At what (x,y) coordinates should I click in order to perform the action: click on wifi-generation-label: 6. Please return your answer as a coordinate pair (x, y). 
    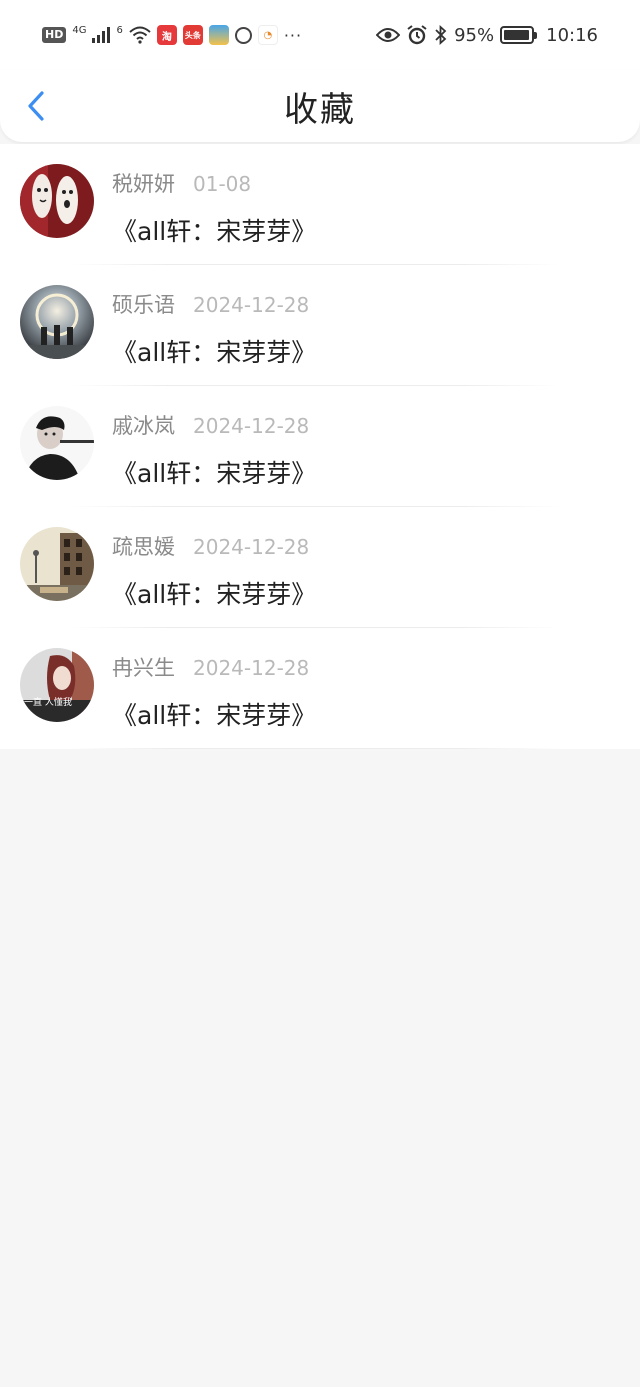
    Looking at the image, I should click on (119, 30).